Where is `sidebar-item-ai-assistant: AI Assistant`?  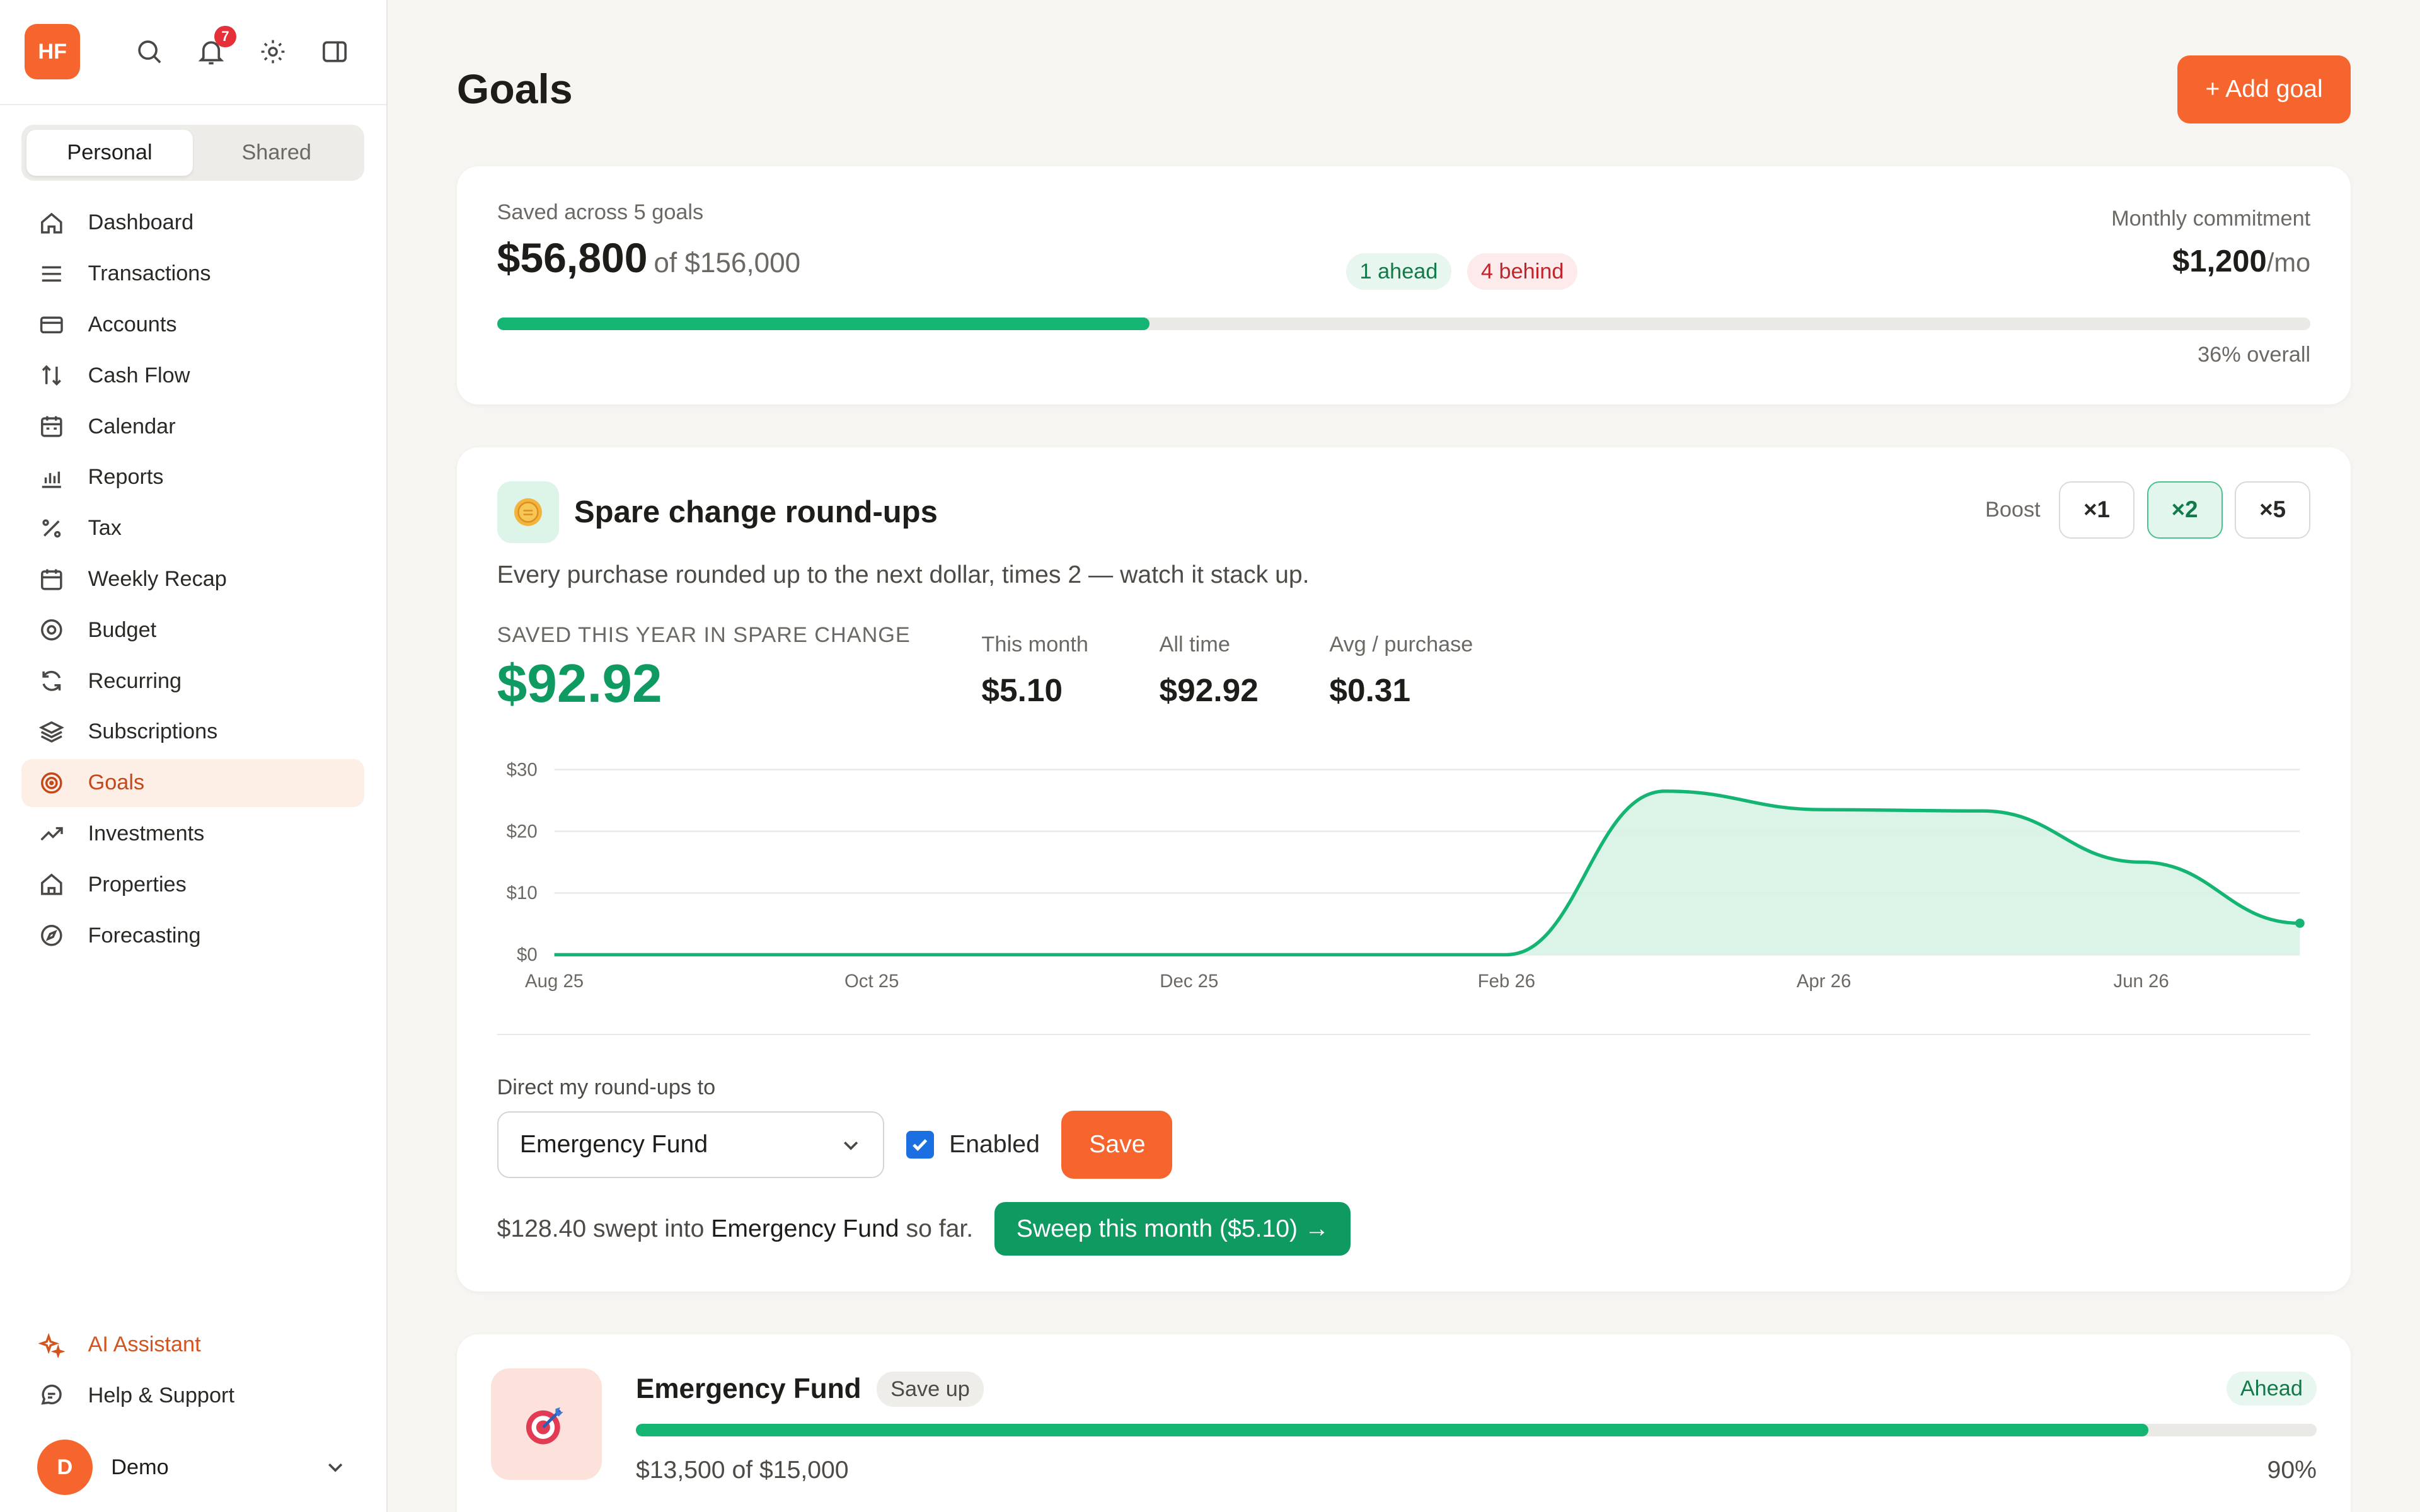
sidebar-item-ai-assistant: AI Assistant is located at coordinates (192, 1344).